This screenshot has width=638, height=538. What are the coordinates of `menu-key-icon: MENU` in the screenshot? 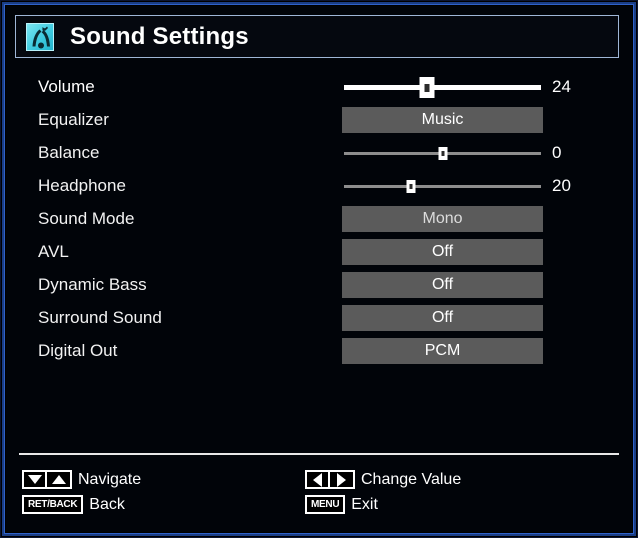 It's located at (325, 504).